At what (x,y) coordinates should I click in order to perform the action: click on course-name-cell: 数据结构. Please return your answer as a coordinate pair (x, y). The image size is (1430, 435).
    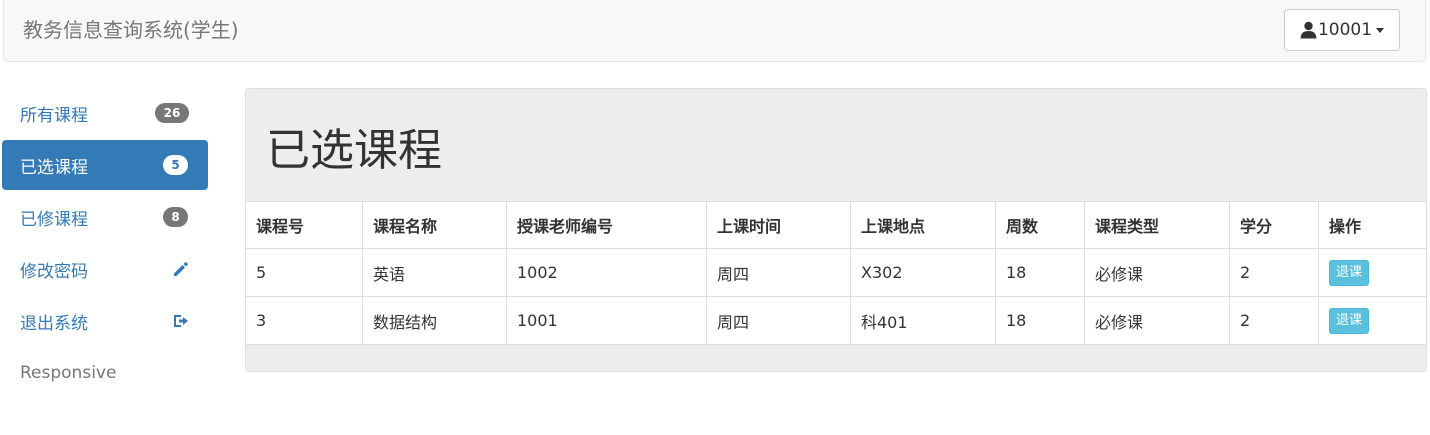
    Looking at the image, I should click on (434, 320).